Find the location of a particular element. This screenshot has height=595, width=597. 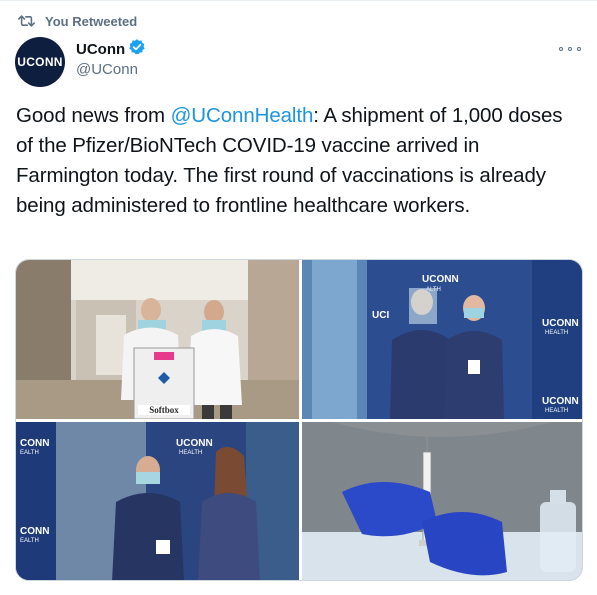

avatar-logo-text: UCONN is located at coordinates (40, 62).